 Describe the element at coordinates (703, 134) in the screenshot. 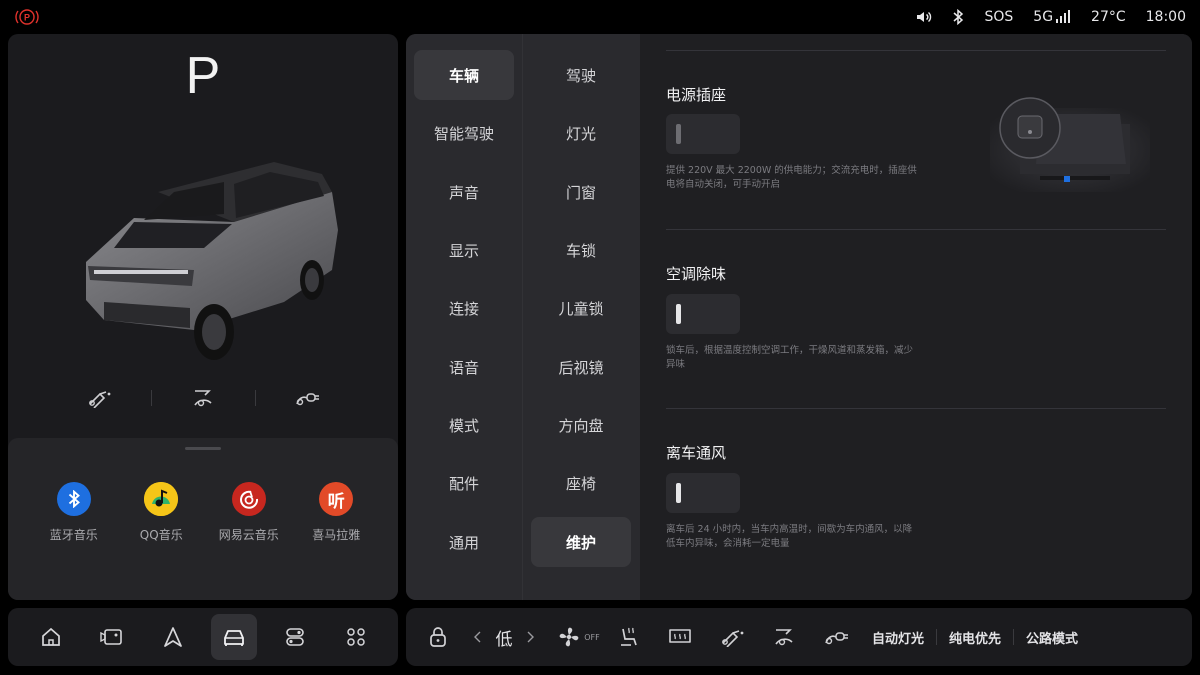

I see `power-outlet-toggle` at that location.